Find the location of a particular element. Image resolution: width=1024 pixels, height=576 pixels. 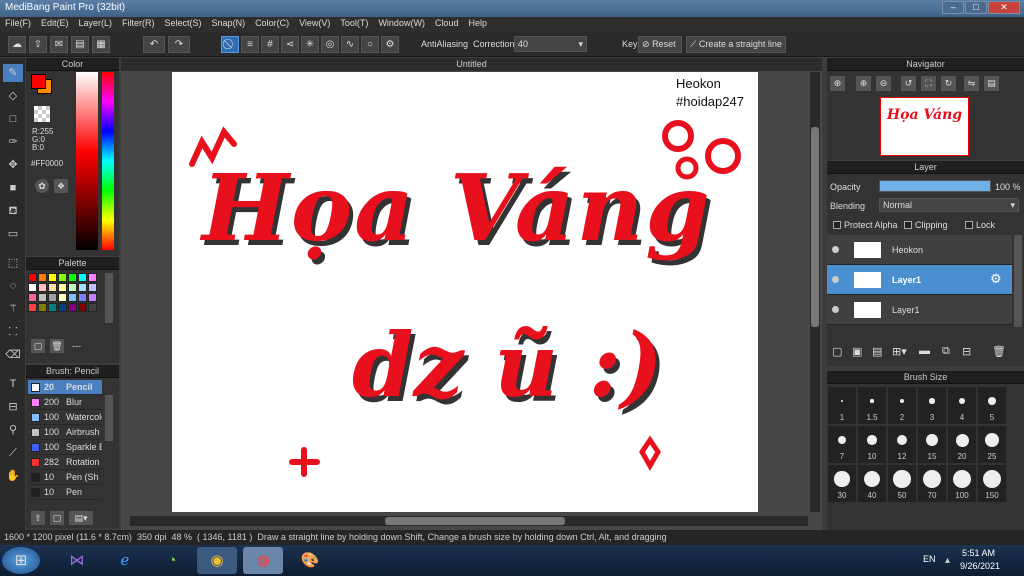

start-button: ⊞ is located at coordinates (21, 560).